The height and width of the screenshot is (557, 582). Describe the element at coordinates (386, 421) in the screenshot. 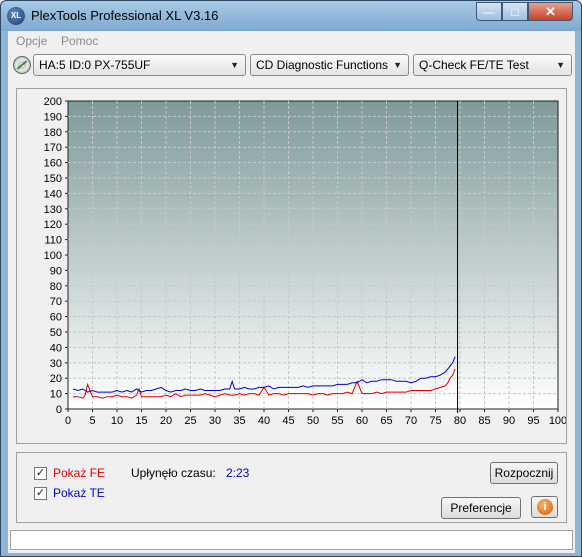

I see `x-tick-label: 65` at that location.